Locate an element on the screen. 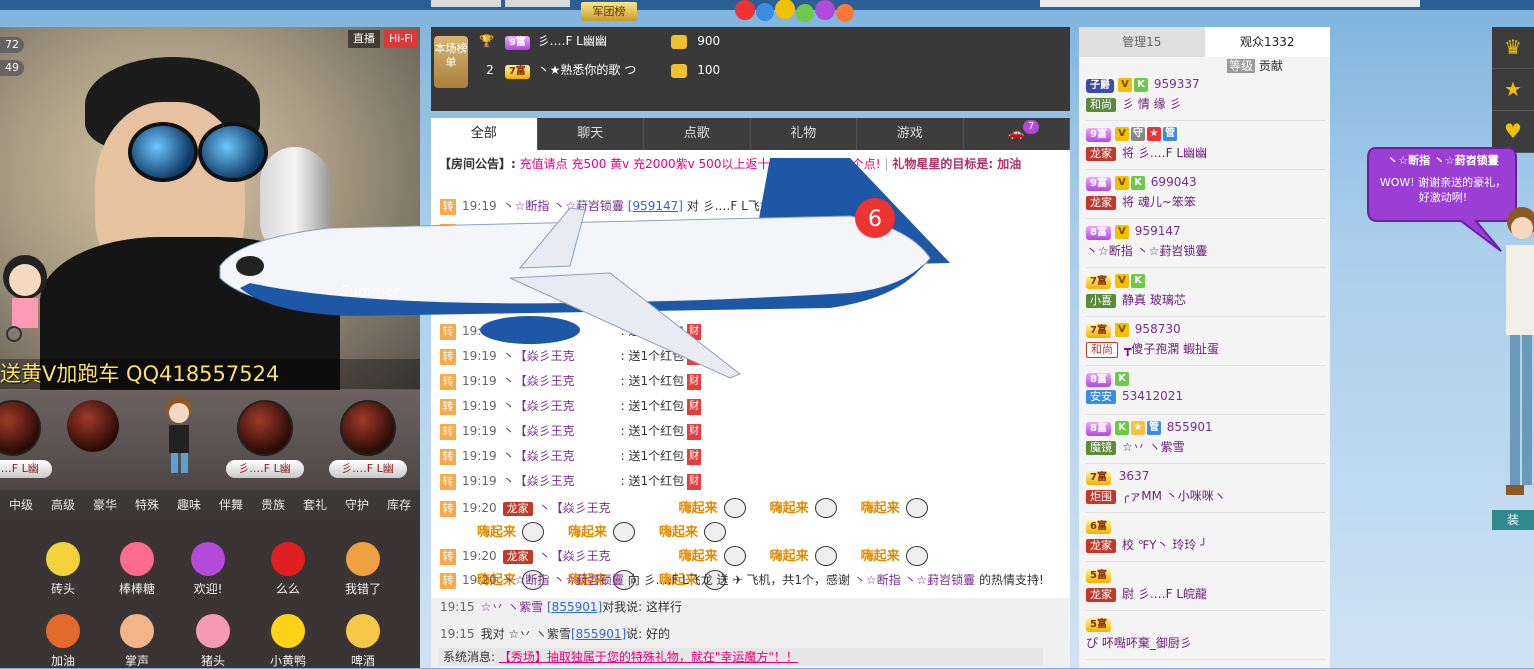  user-item: 7富 V 958730 和尚 ┳傻子孢澖 蝦扯蛋 is located at coordinates (1206, 341).